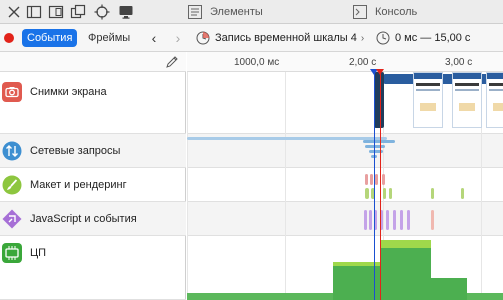 The image size is (503, 300). Describe the element at coordinates (236, 12) in the screenshot. I see `tab-elements-label: Элементы` at that location.